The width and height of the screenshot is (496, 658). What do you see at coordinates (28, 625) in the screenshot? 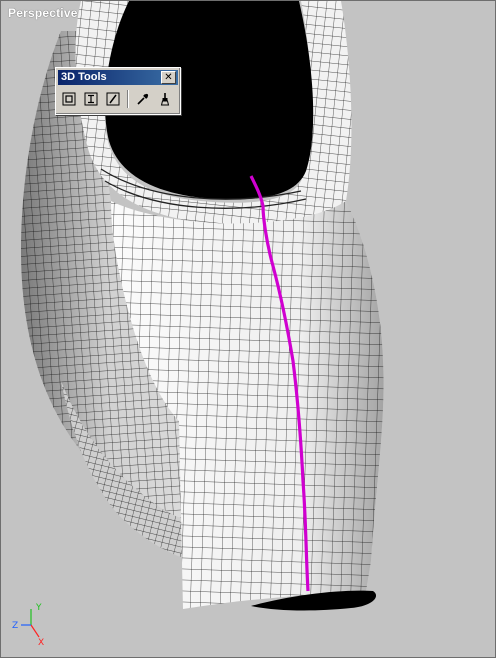
I see `axis-gizmo: Y X Z` at bounding box center [28, 625].